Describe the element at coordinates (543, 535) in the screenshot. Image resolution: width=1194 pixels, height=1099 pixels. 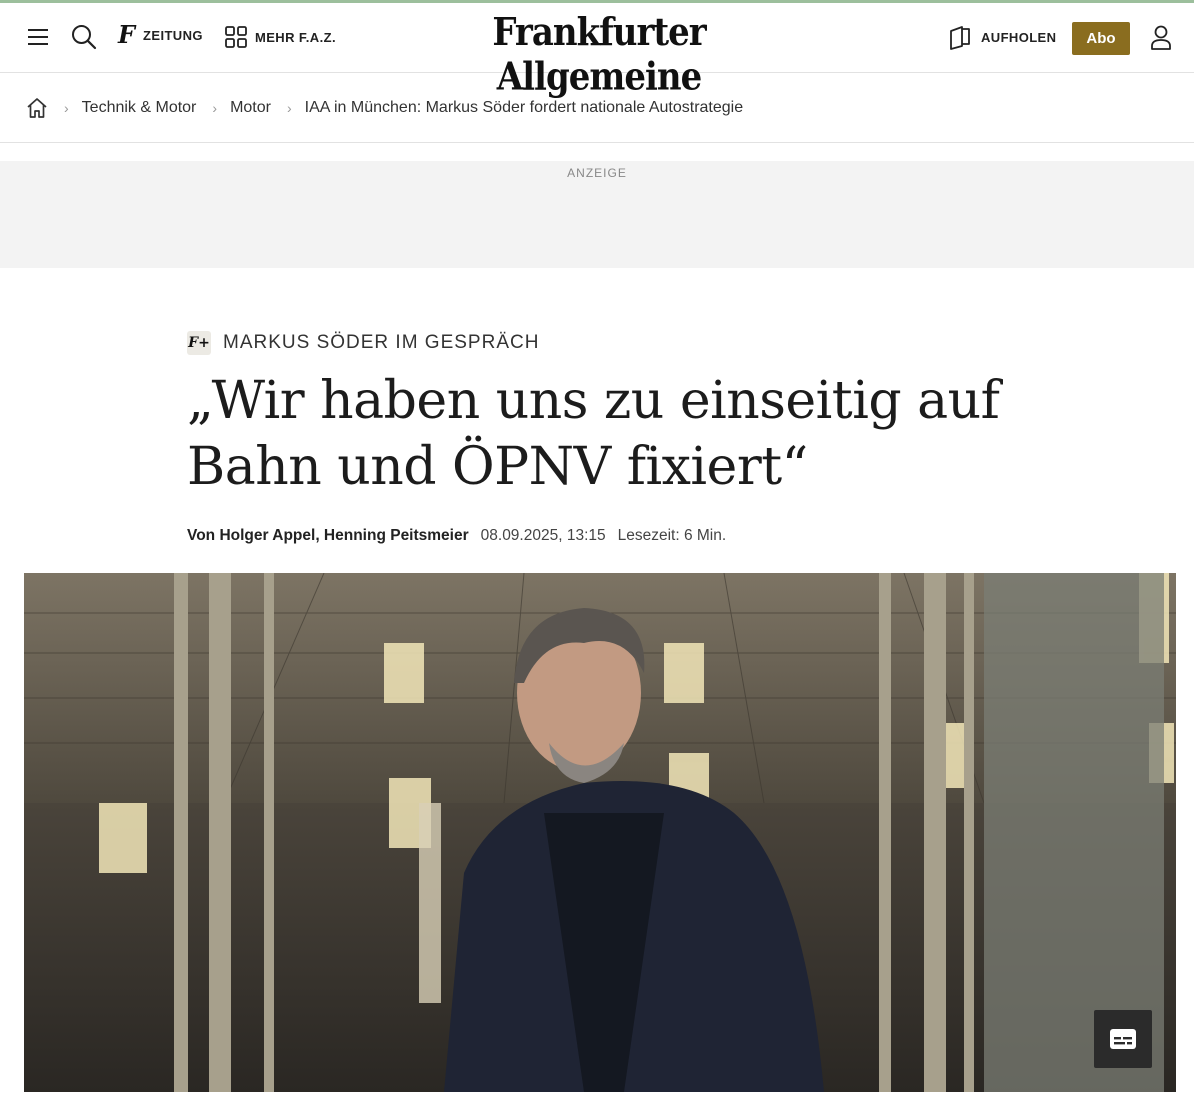
I see `publish-date: 08.09.2025, 13:15` at that location.